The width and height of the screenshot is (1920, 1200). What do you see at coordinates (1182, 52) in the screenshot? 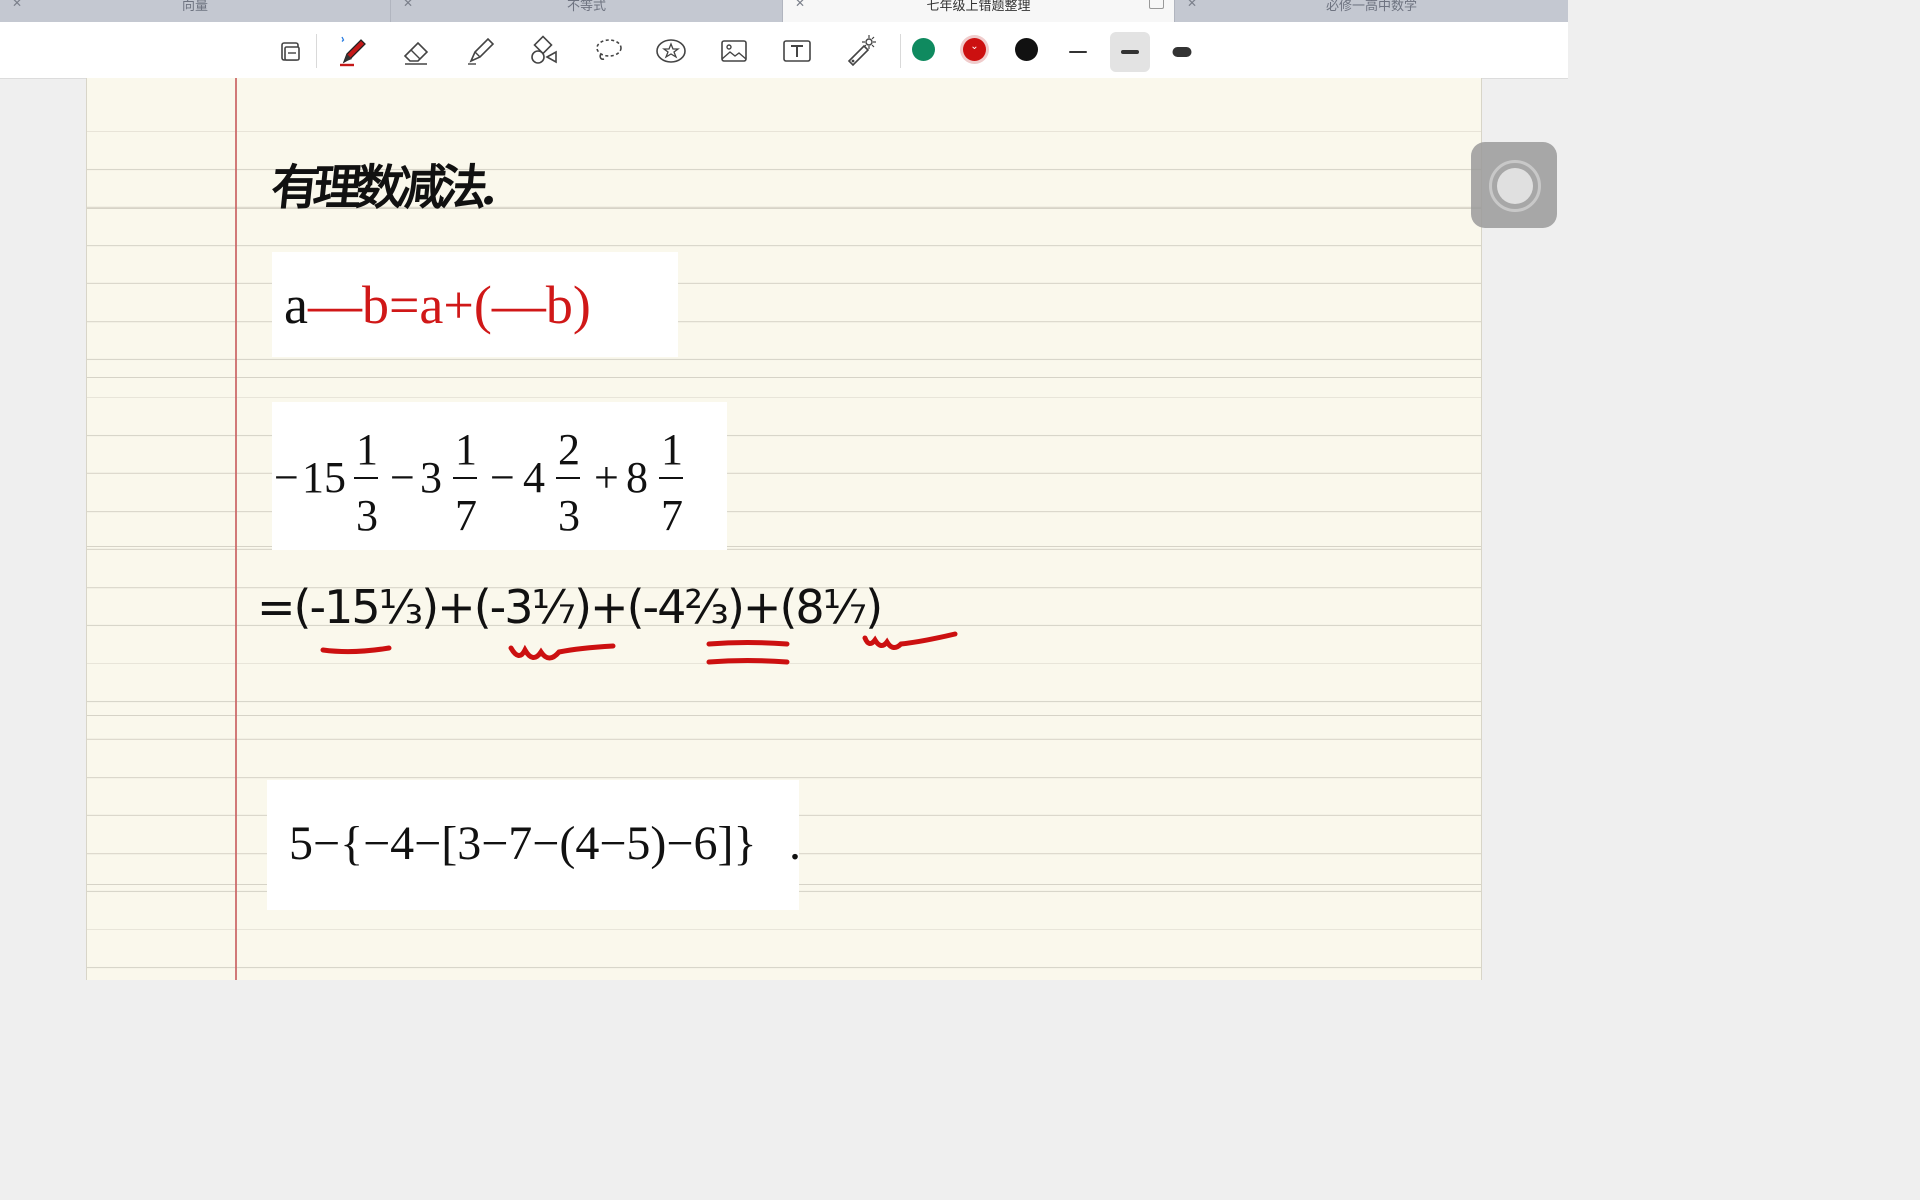
I see `stroke-thick` at bounding box center [1182, 52].